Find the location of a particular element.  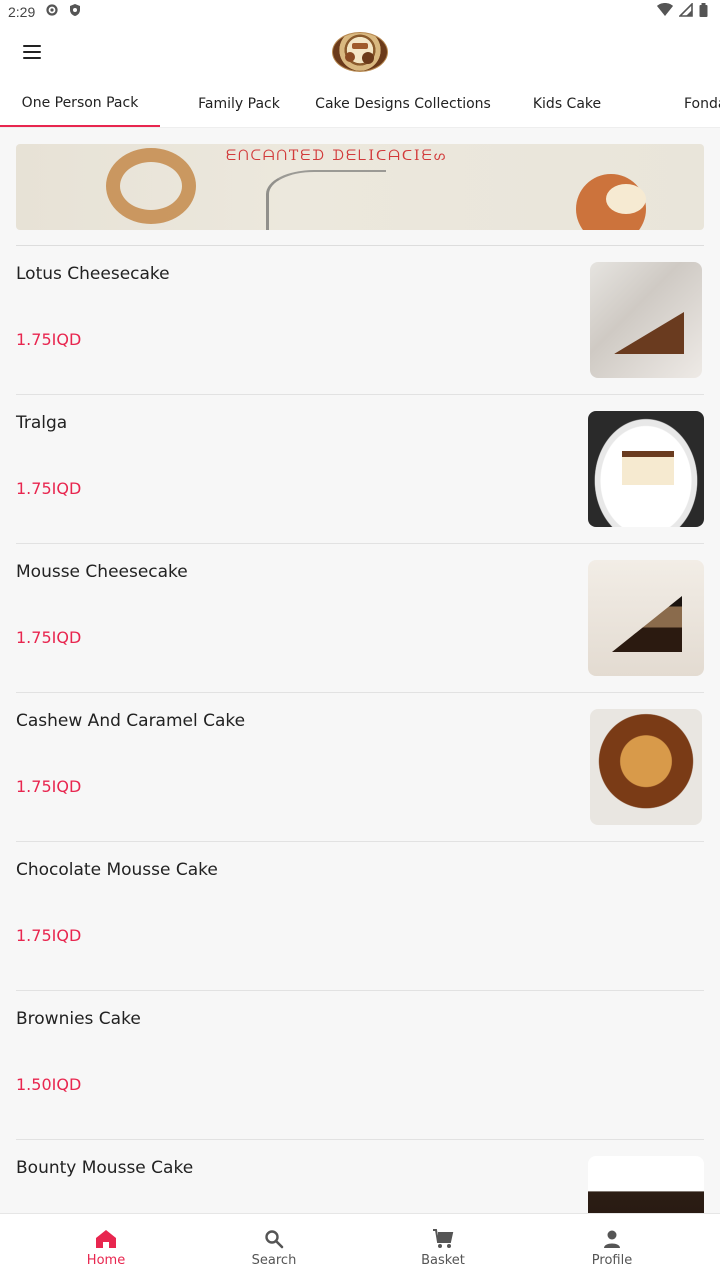

tab-cake-designs-collections: Cake Designs Collections is located at coordinates (403, 103).